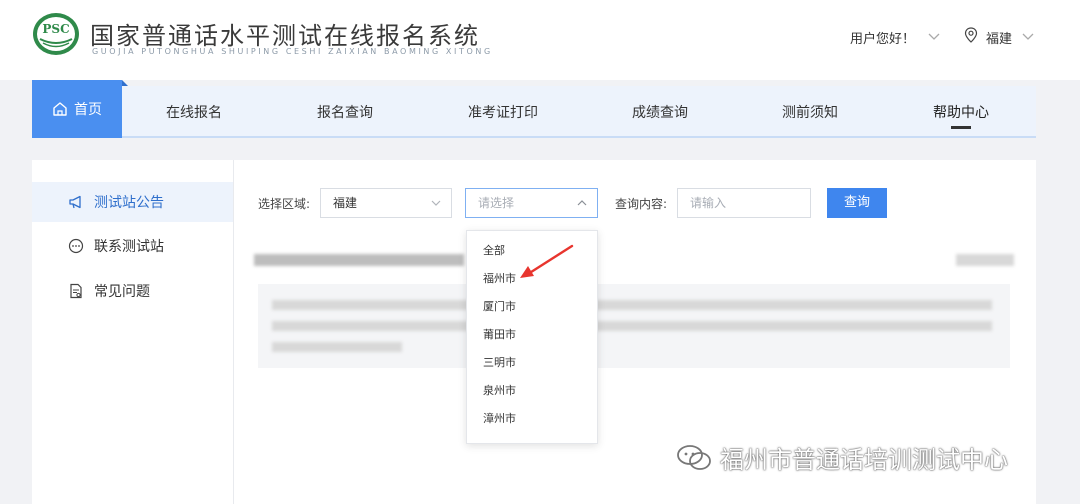 This screenshot has height=504, width=1080. I want to click on sidebar-item-contact-station: 联系测试站, so click(132, 246).